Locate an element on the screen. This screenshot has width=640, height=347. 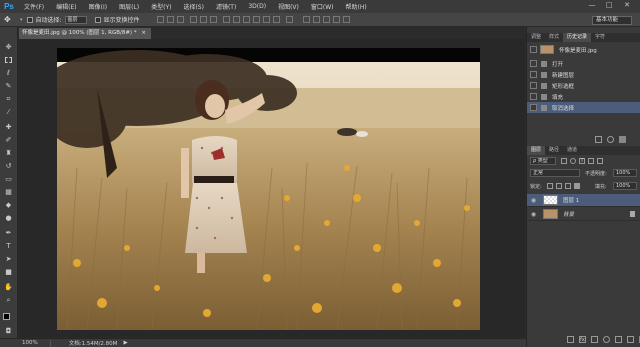
healing-tool-icon: ✚ is located at coordinates (8, 127).